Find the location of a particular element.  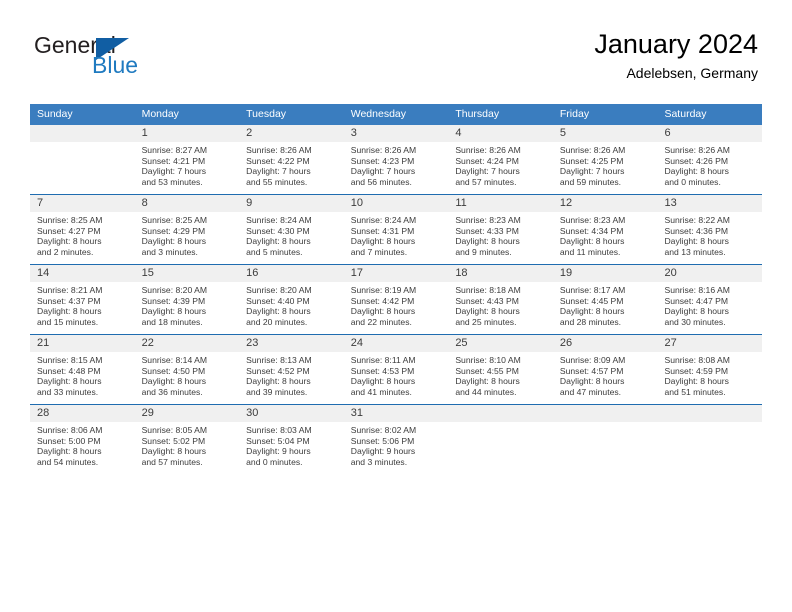

day-number-band: 21 is located at coordinates (82, 343).